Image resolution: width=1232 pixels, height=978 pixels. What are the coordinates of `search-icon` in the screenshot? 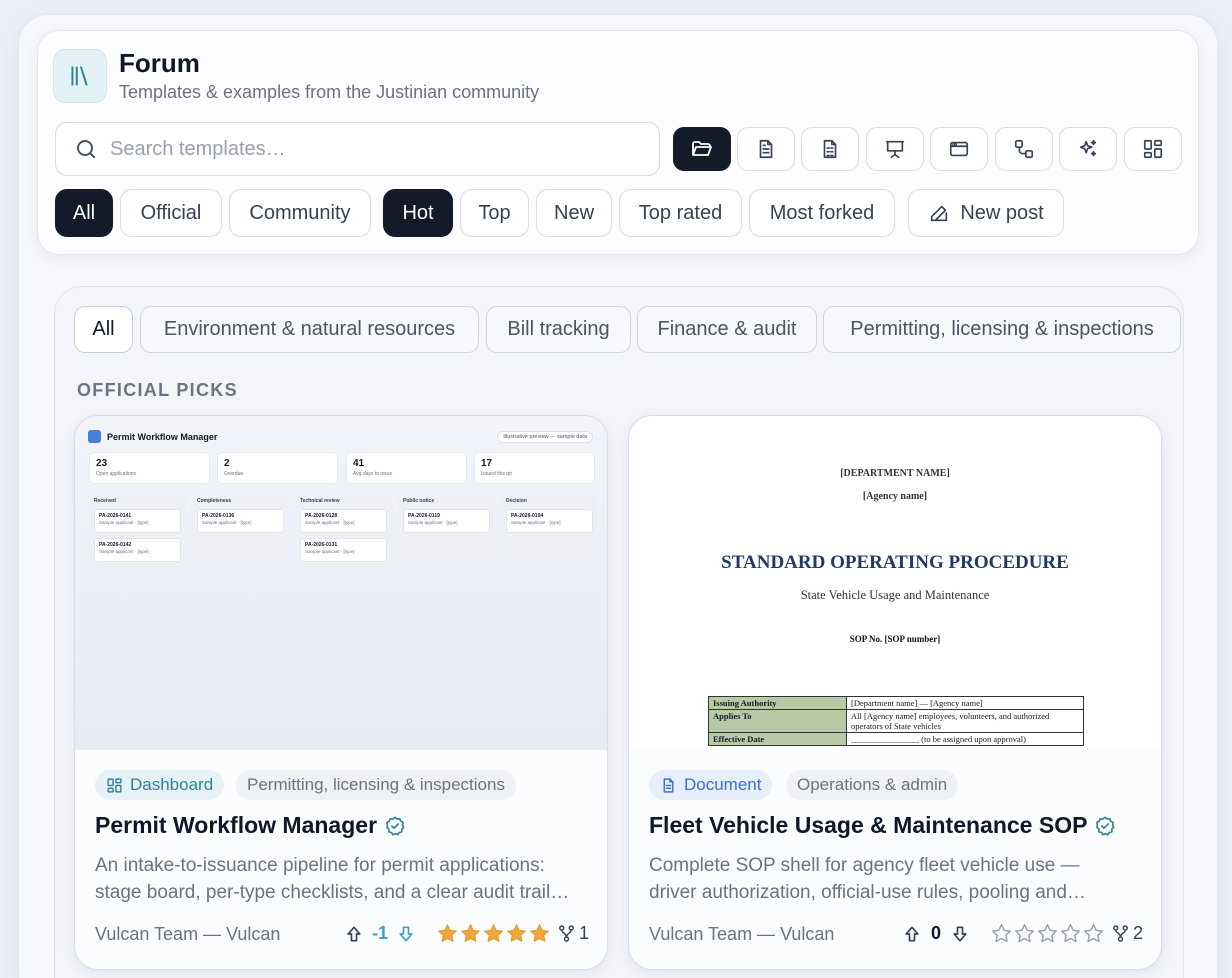 It's located at (86, 149).